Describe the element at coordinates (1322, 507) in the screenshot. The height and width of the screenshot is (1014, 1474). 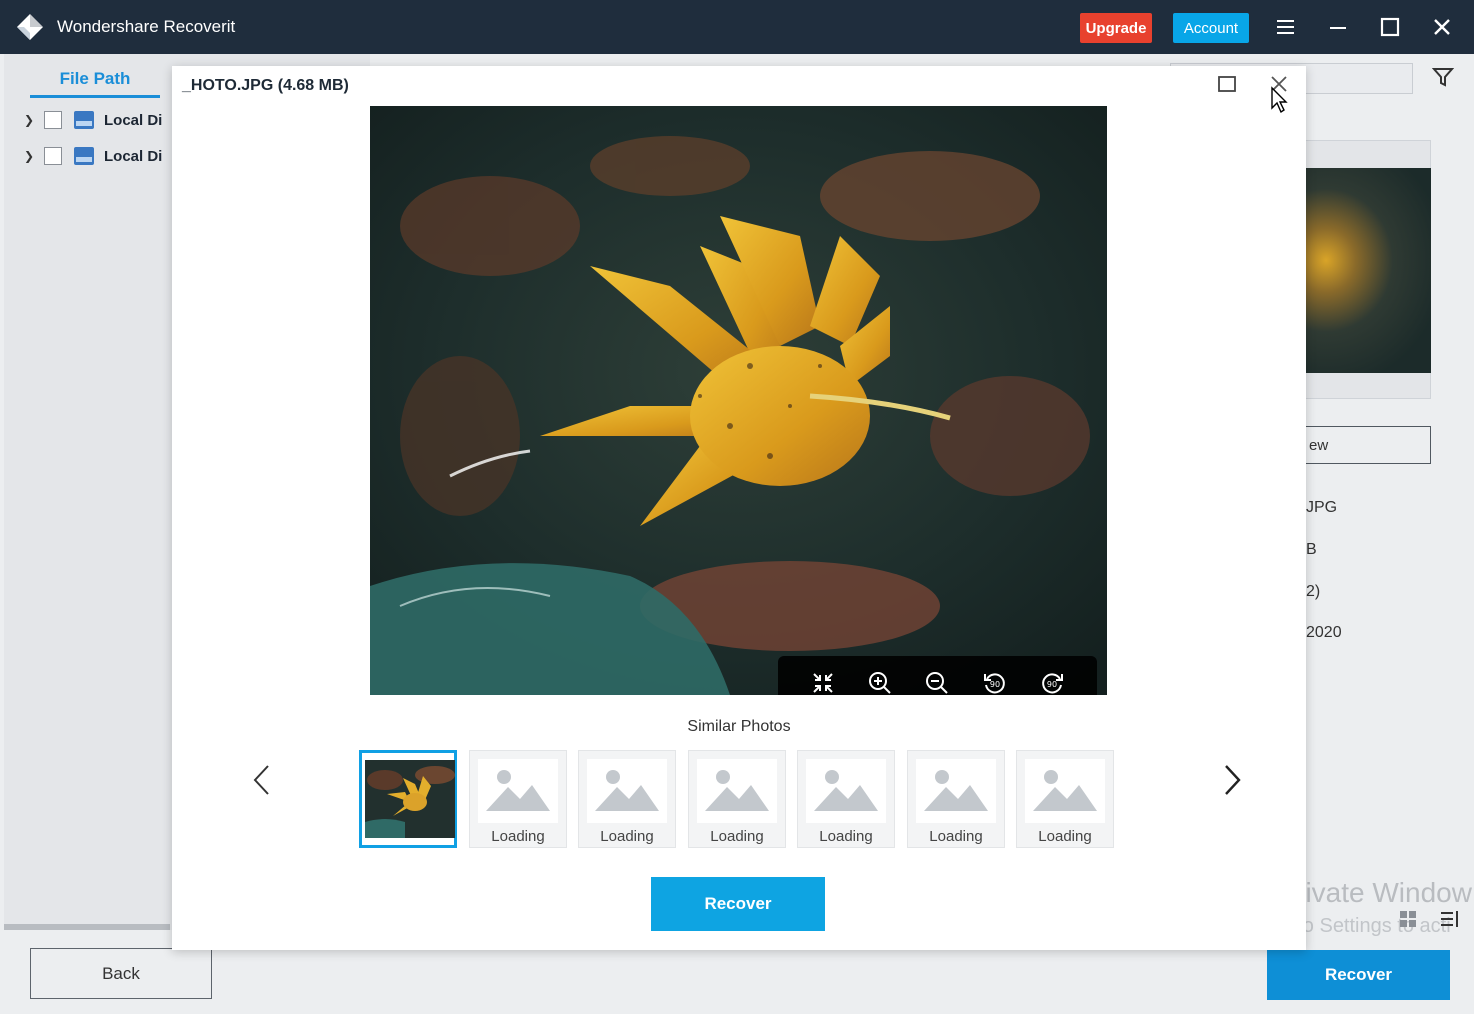
I see `file-type-value: JPG` at that location.